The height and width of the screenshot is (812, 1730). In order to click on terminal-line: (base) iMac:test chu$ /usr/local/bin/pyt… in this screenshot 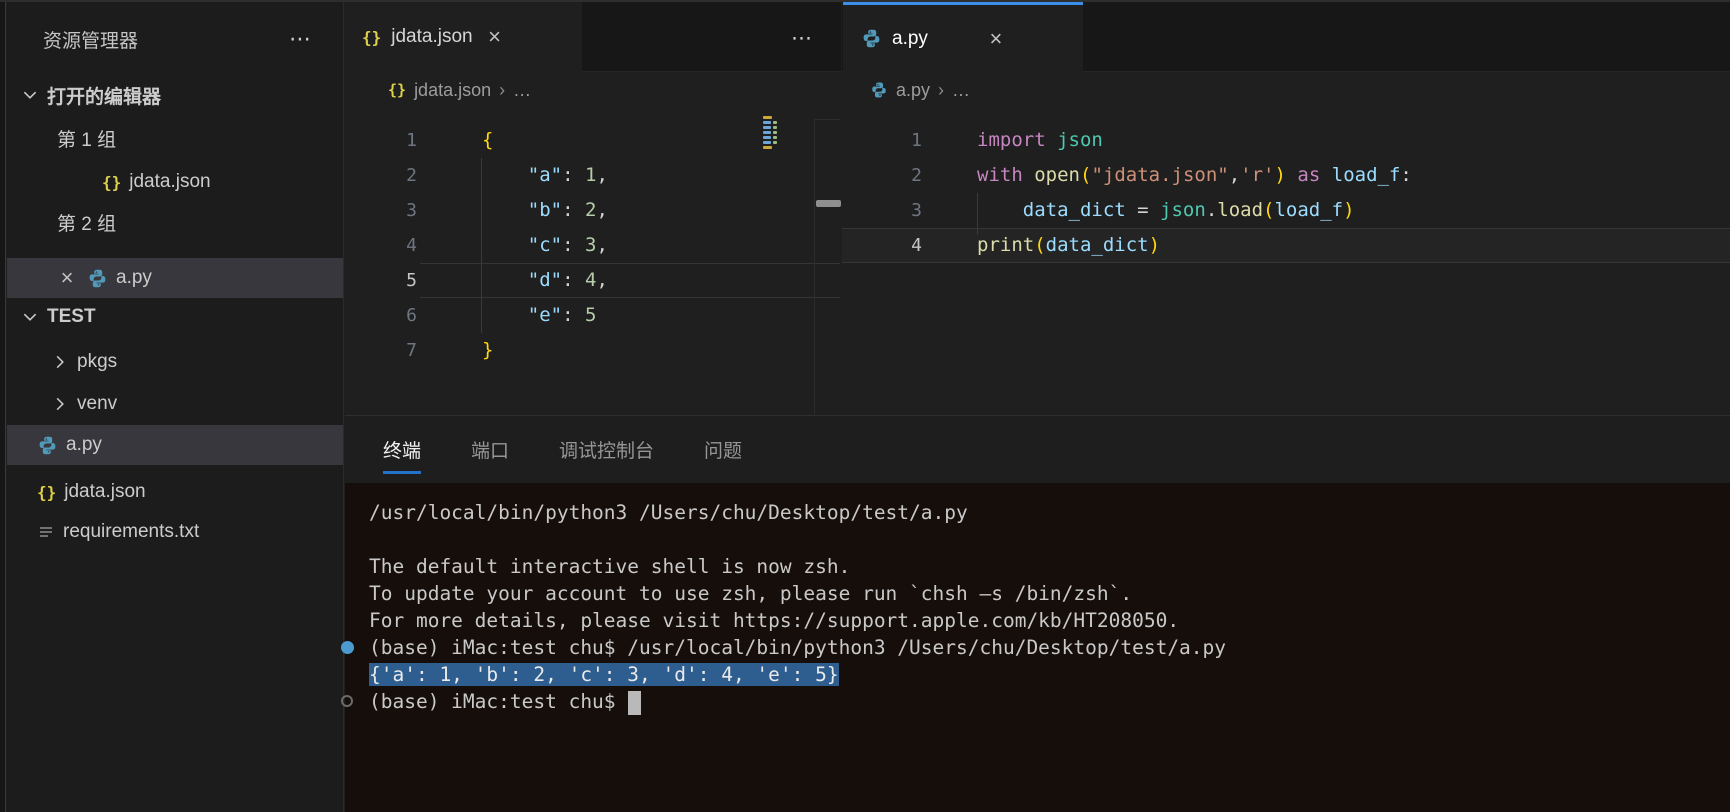, I will do `click(1035, 647)`.